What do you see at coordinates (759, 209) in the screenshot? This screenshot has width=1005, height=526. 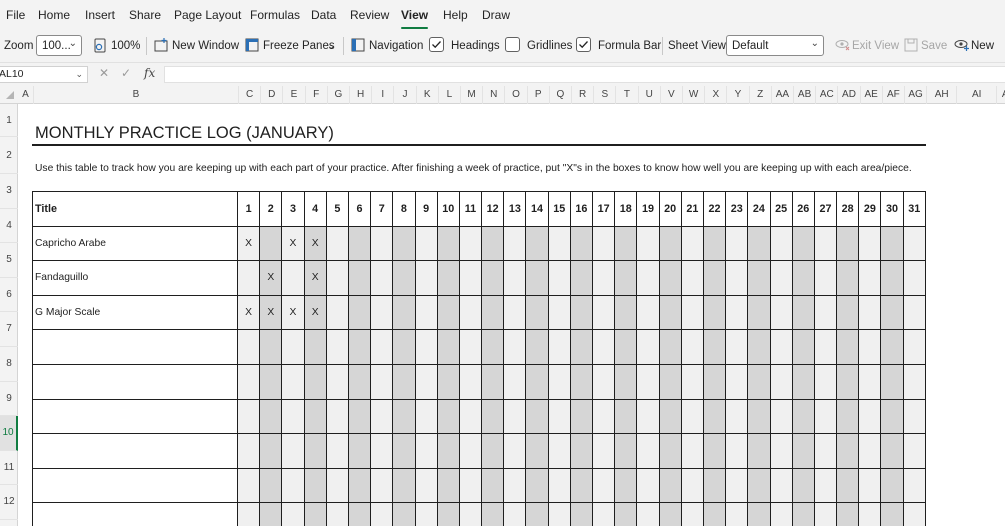 I see `day-header-cell: 24` at bounding box center [759, 209].